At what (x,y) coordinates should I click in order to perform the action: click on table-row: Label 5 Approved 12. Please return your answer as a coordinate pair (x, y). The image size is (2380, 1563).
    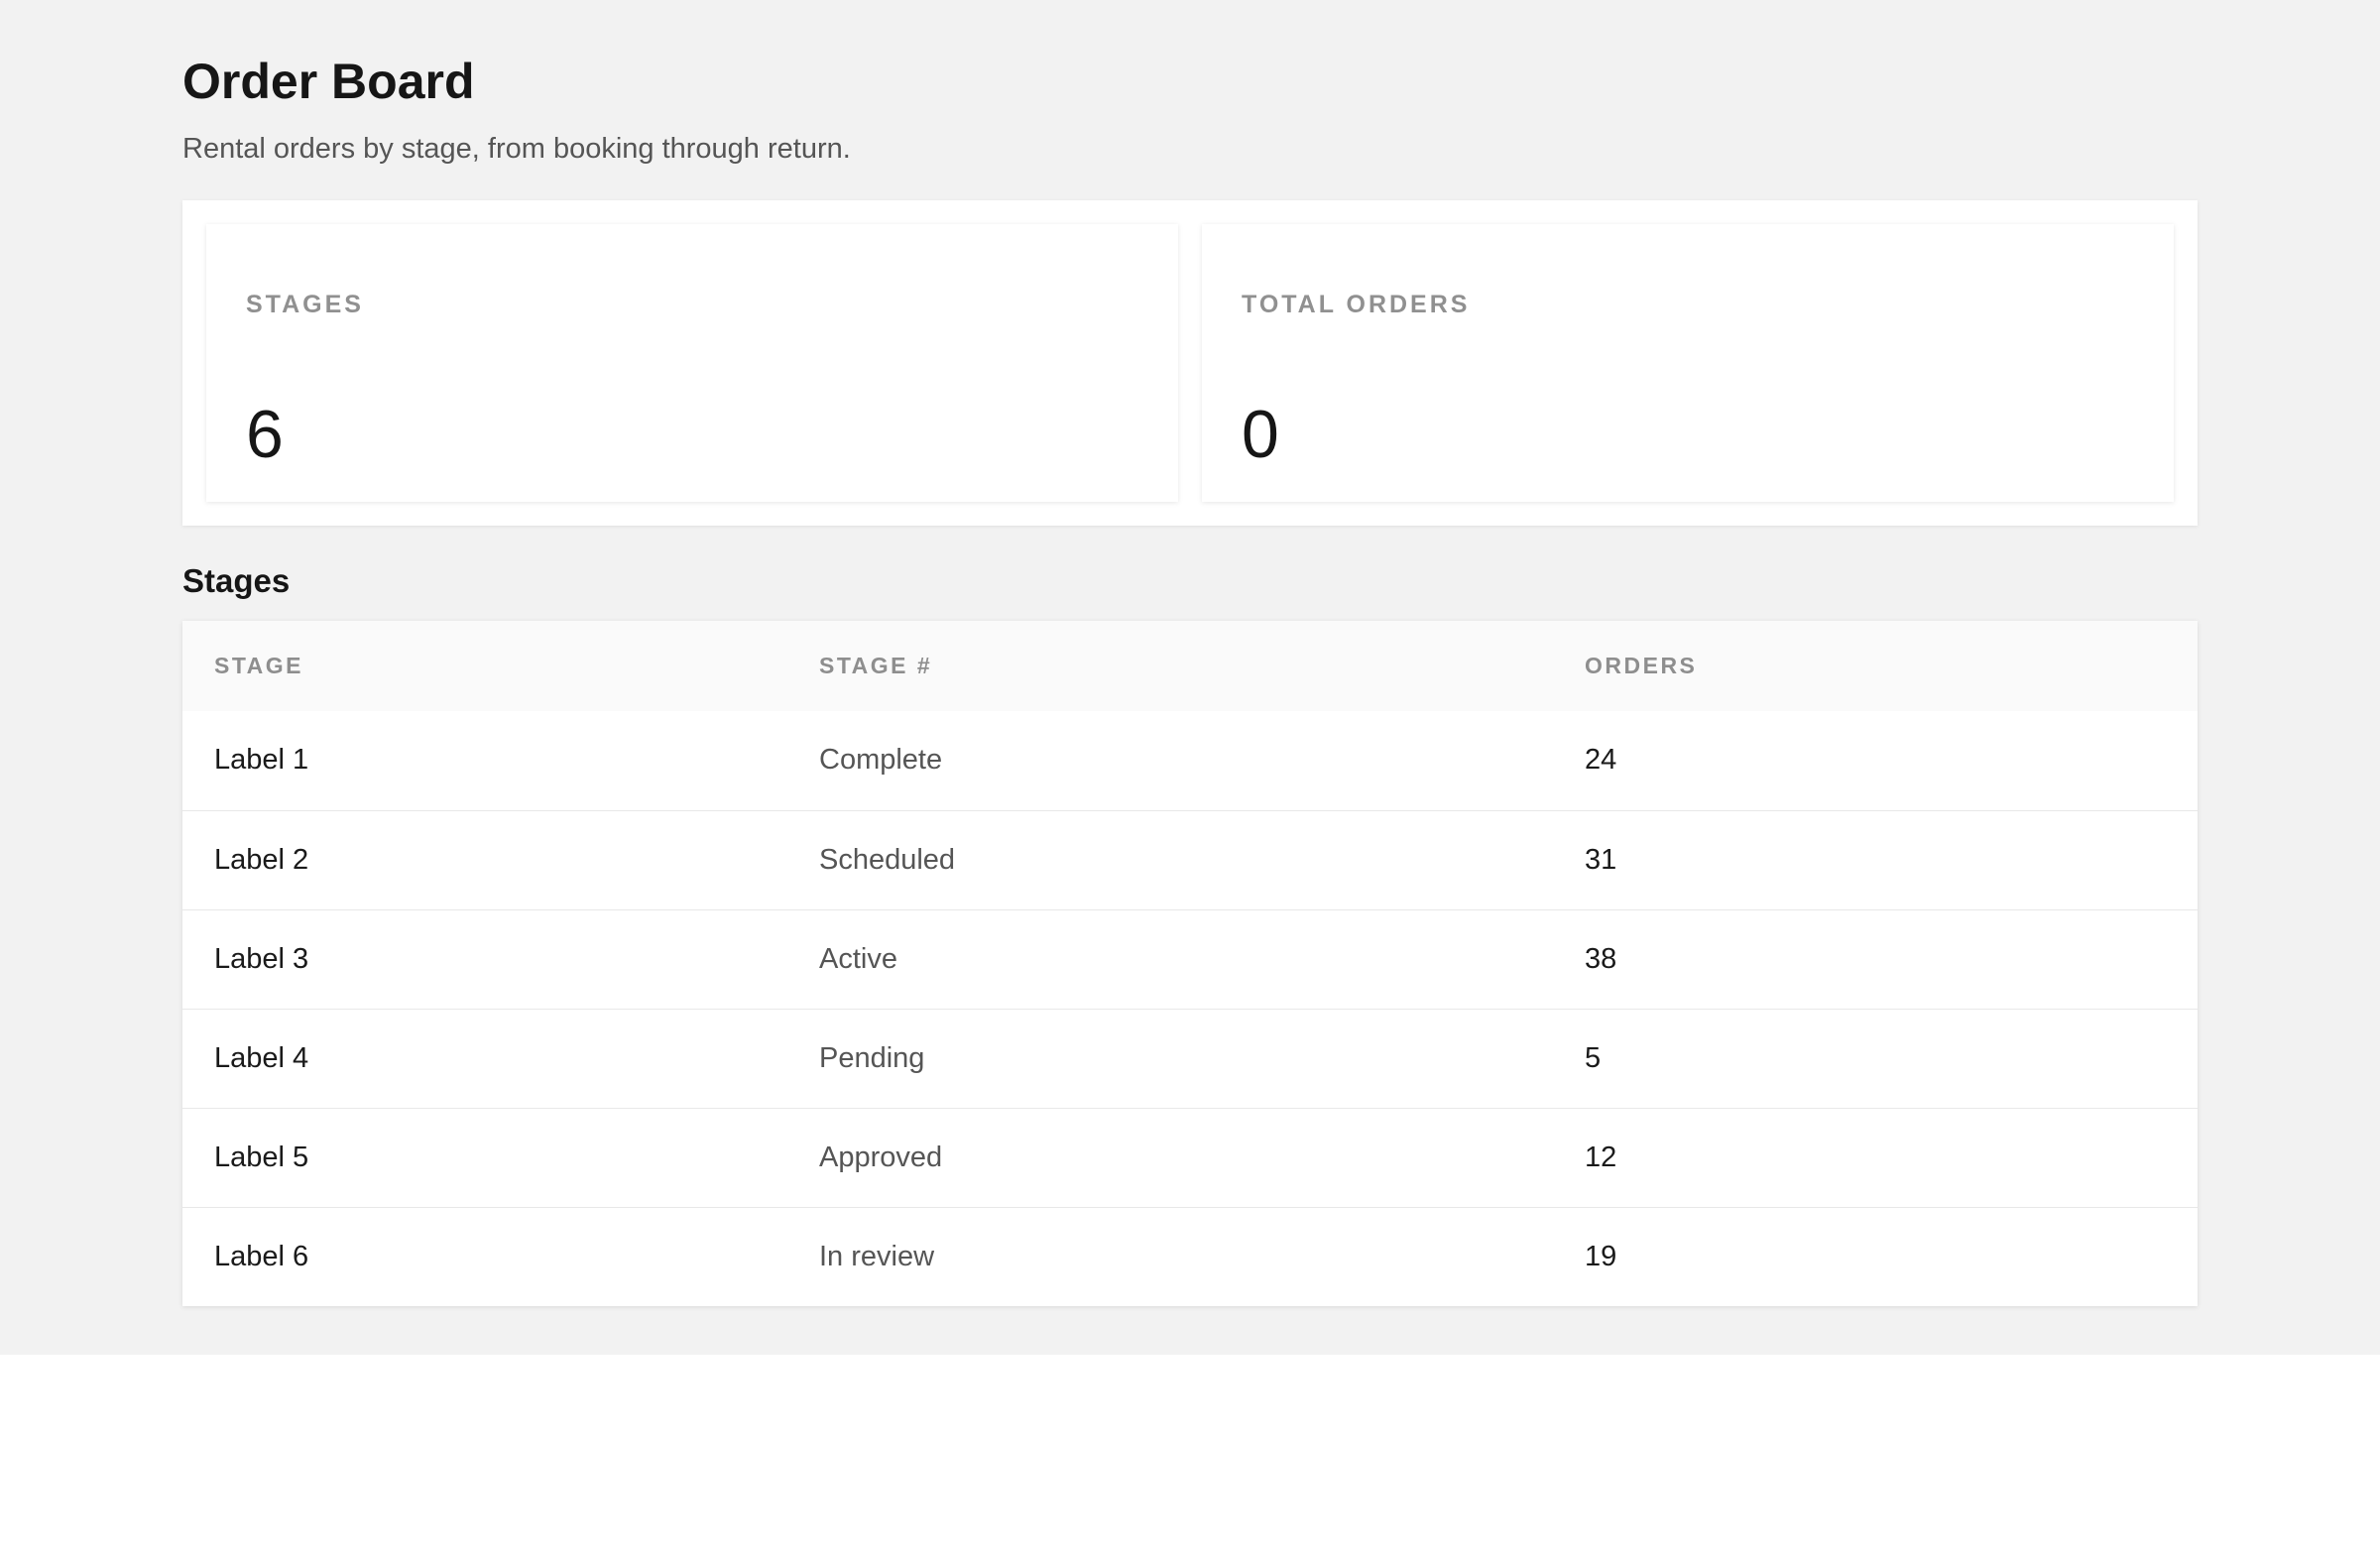
    Looking at the image, I should click on (1190, 1158).